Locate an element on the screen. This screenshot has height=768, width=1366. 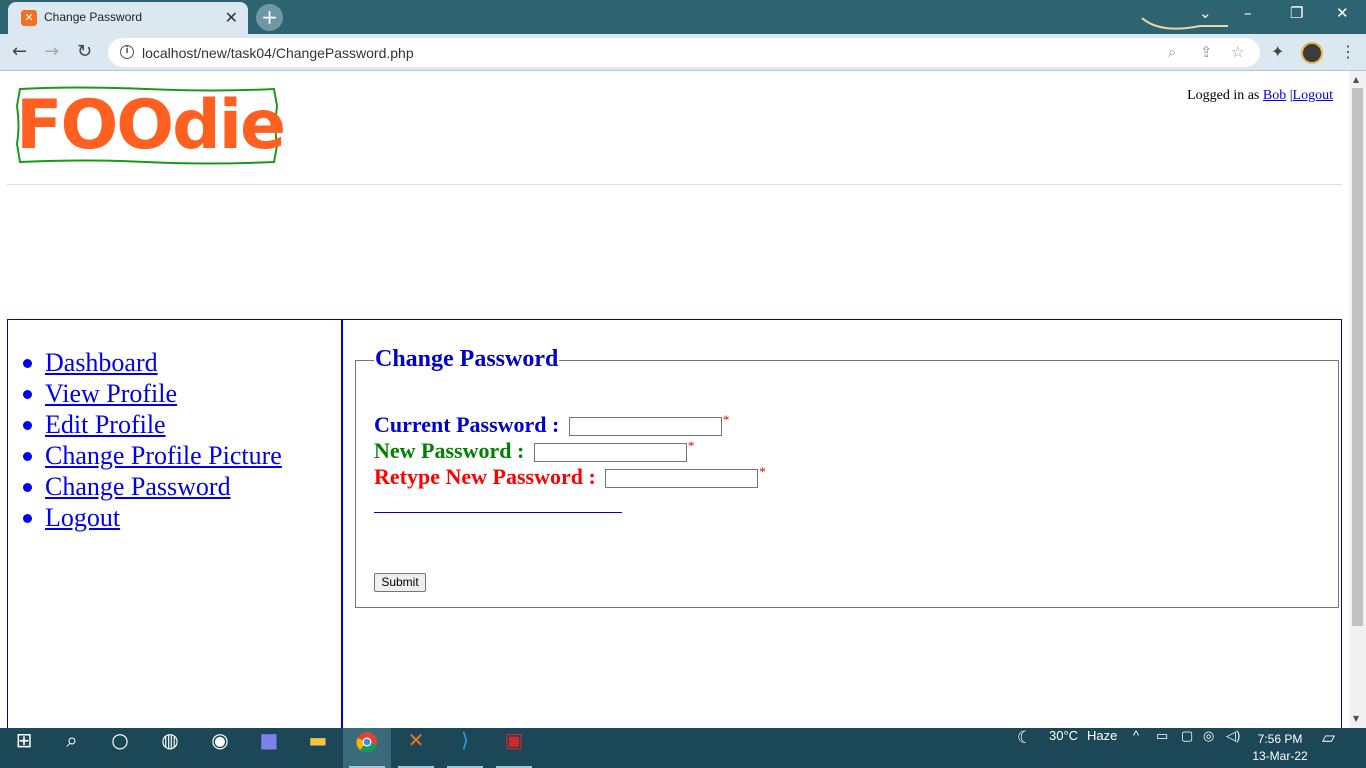
current-password-row: Current Password : * is located at coordinates (551, 425).